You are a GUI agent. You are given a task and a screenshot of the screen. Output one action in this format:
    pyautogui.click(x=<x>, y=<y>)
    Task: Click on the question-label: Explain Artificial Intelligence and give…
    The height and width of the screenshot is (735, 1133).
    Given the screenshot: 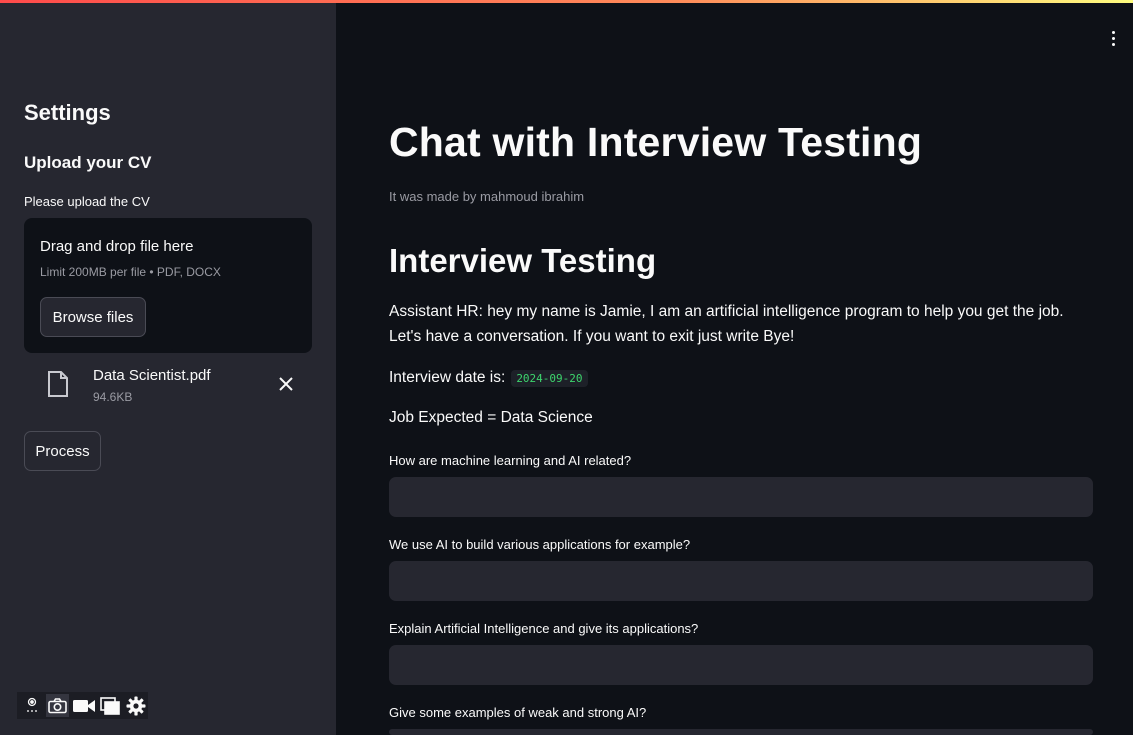 What is the action you would take?
    pyautogui.click(x=544, y=628)
    